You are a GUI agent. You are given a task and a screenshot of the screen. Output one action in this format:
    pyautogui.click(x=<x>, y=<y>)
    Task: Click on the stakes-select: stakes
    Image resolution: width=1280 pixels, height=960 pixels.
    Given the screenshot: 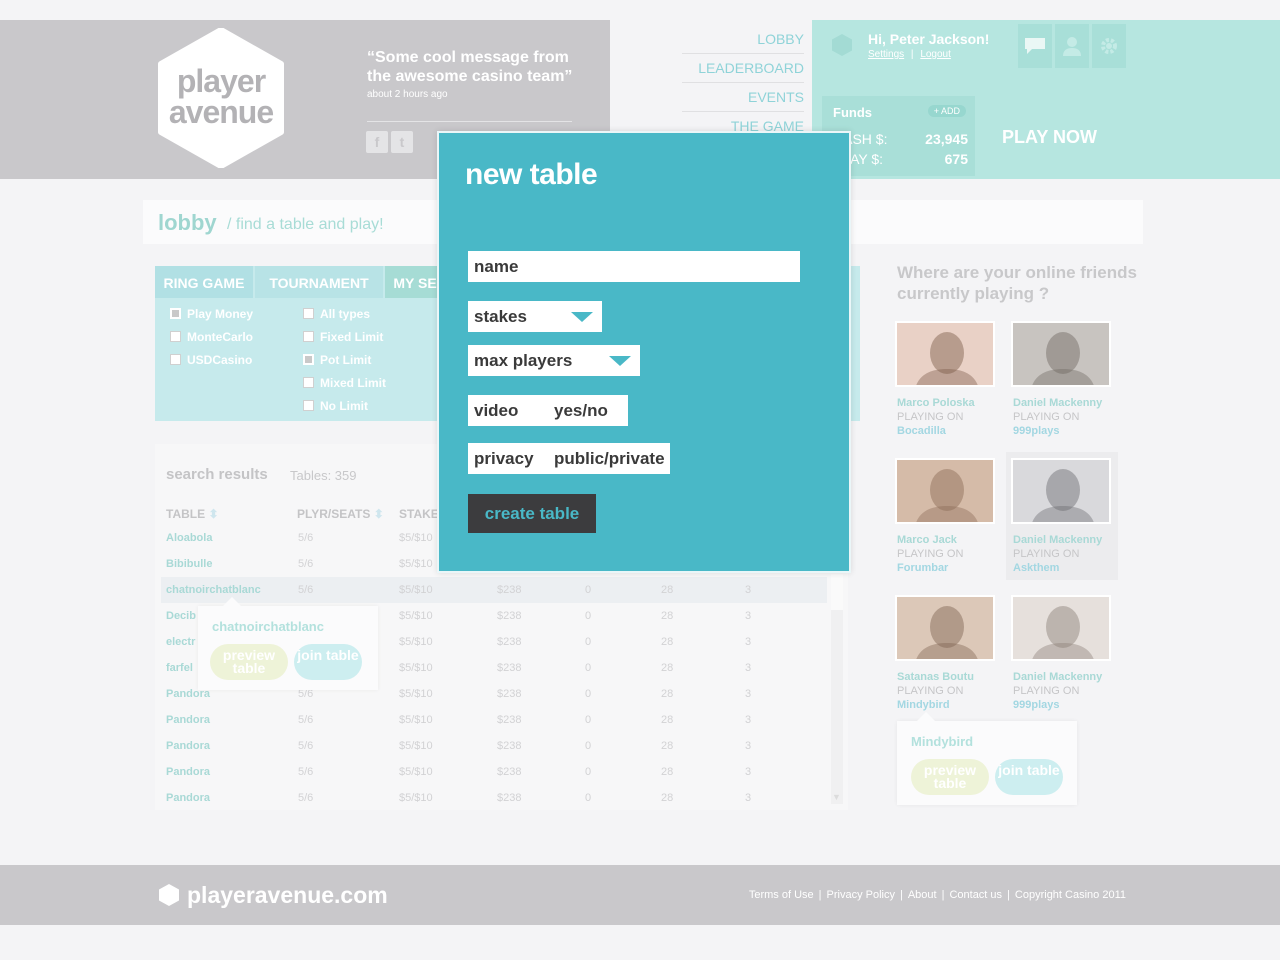 What is the action you would take?
    pyautogui.click(x=535, y=316)
    